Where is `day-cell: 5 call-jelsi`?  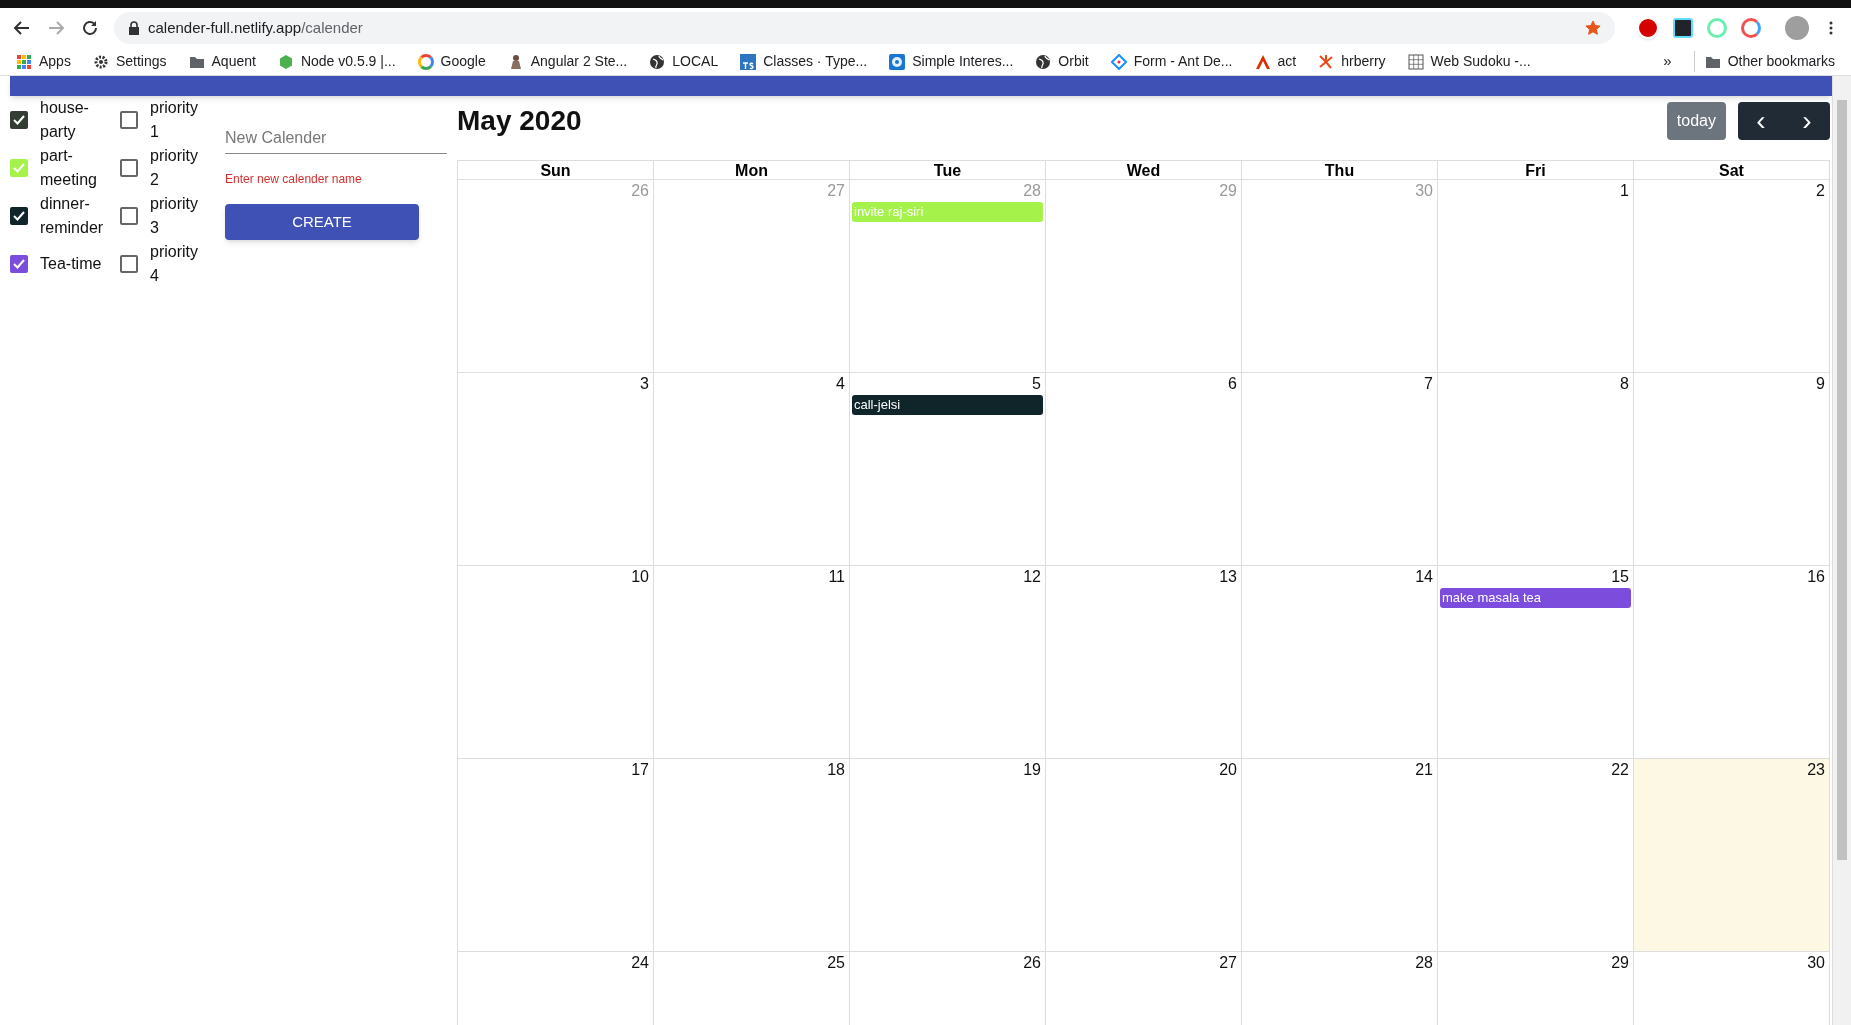 day-cell: 5 call-jelsi is located at coordinates (948, 469).